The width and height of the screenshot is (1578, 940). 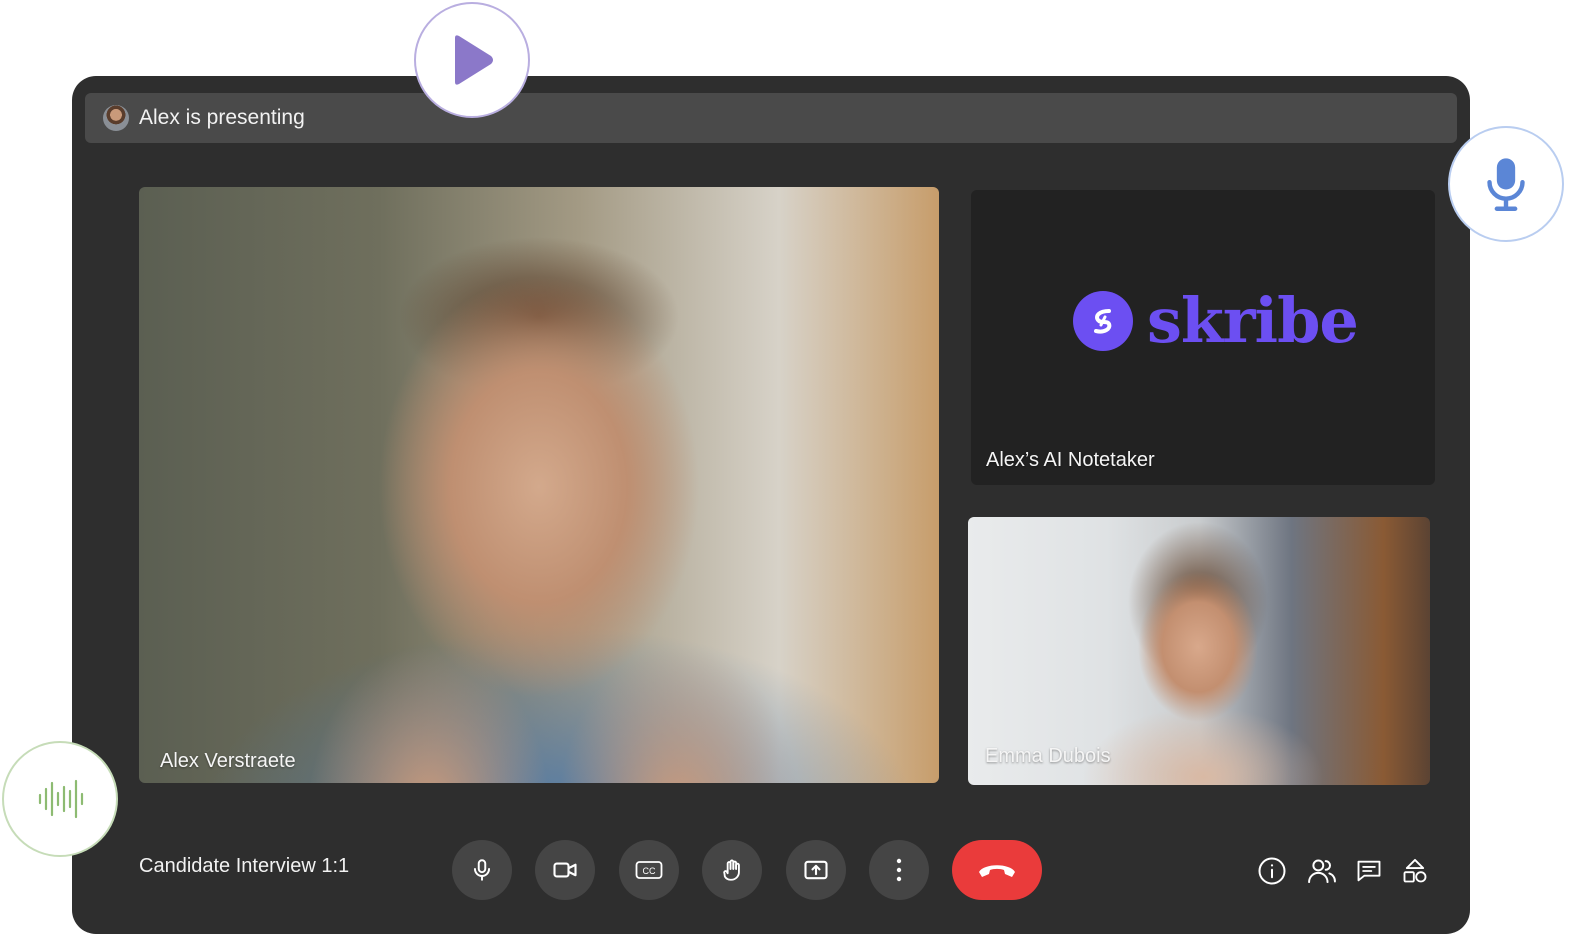 I want to click on people-button, so click(x=1322, y=871).